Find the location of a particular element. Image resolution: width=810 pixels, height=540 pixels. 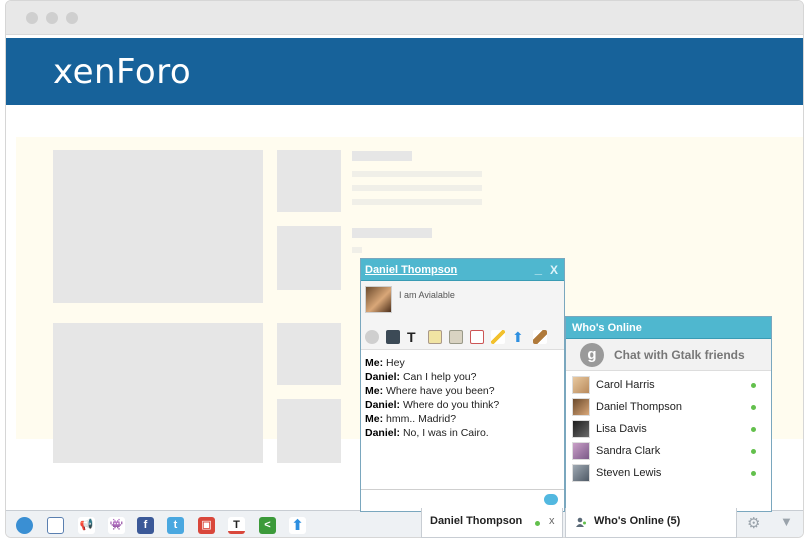

twitter-icon: t is located at coordinates (175, 525).